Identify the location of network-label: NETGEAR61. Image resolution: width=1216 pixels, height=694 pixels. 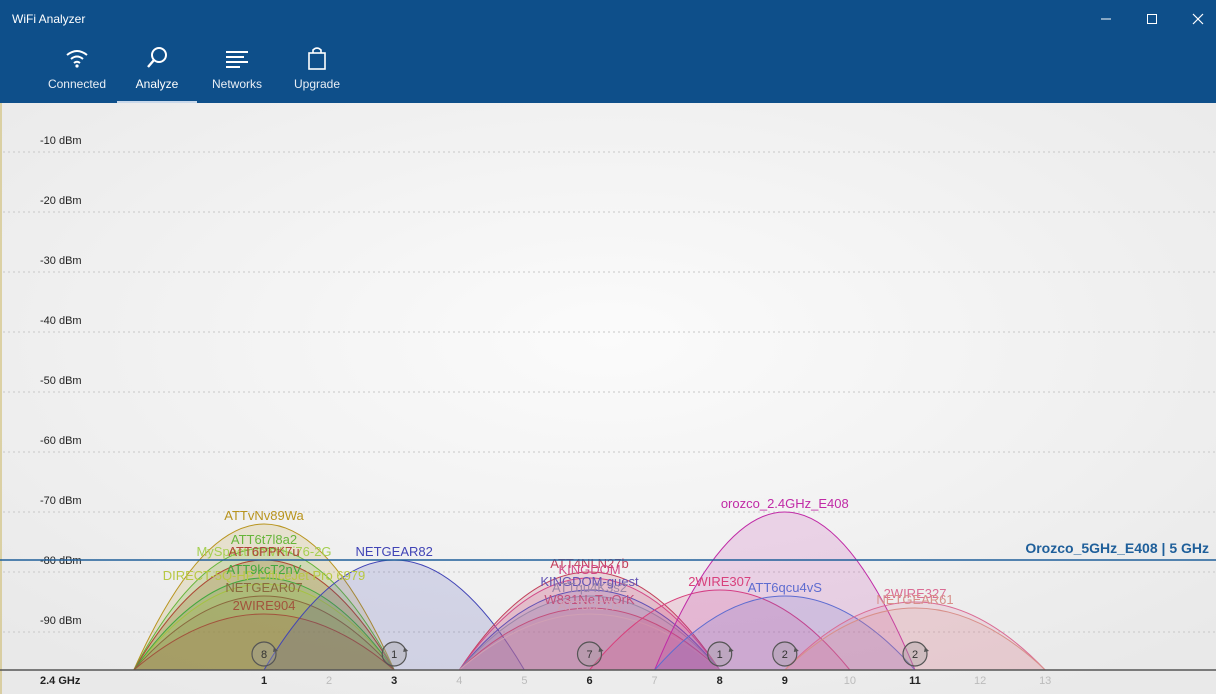
(914, 599).